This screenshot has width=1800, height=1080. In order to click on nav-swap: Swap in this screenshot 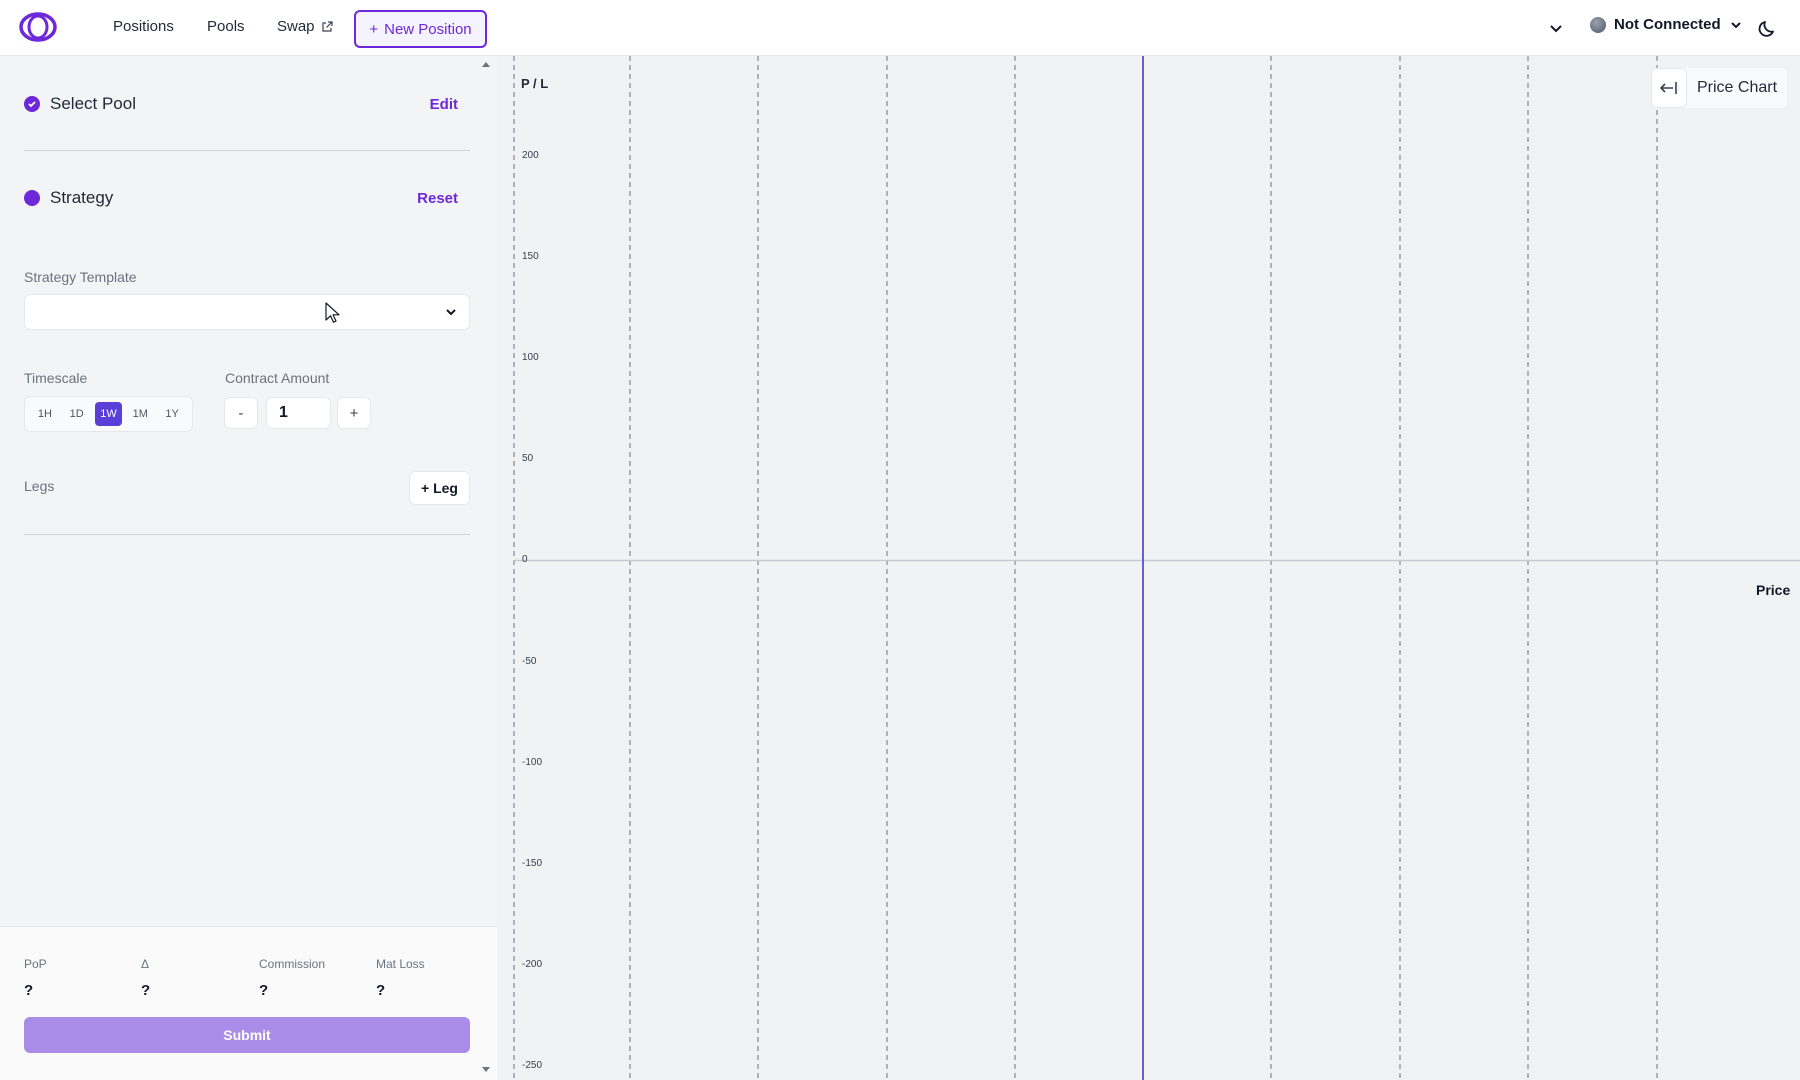, I will do `click(305, 26)`.